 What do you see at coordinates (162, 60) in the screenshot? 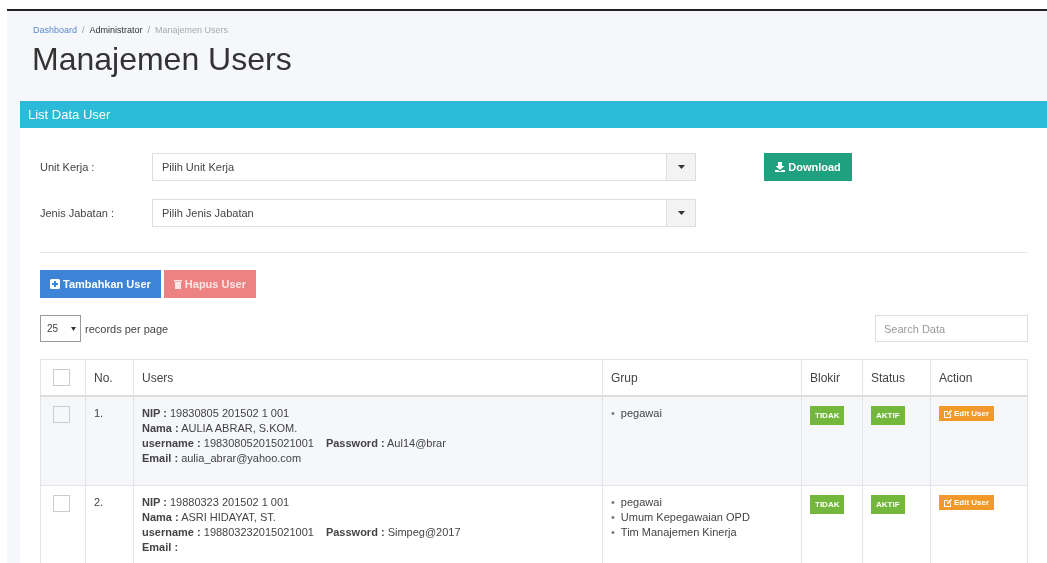
I see `page-title: Manajemen Users` at bounding box center [162, 60].